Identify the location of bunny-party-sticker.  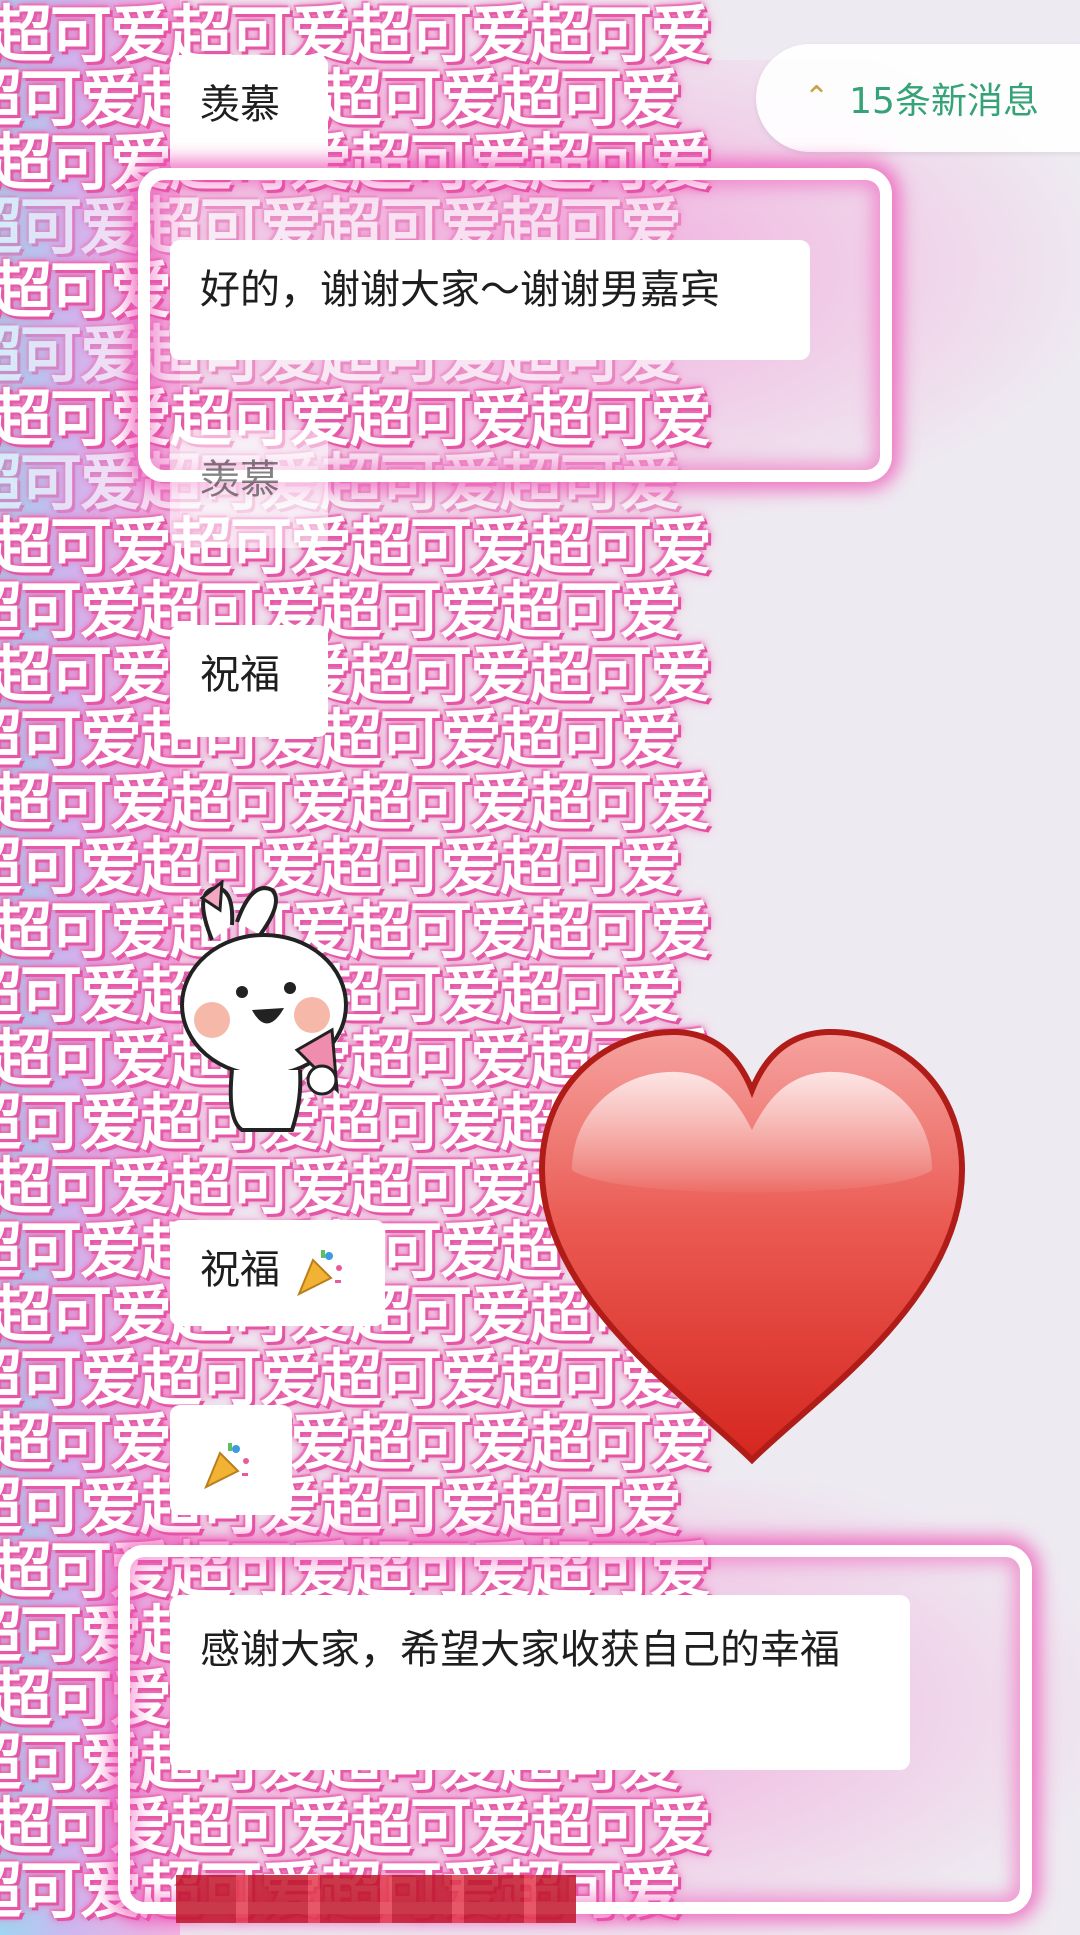
(269, 1010).